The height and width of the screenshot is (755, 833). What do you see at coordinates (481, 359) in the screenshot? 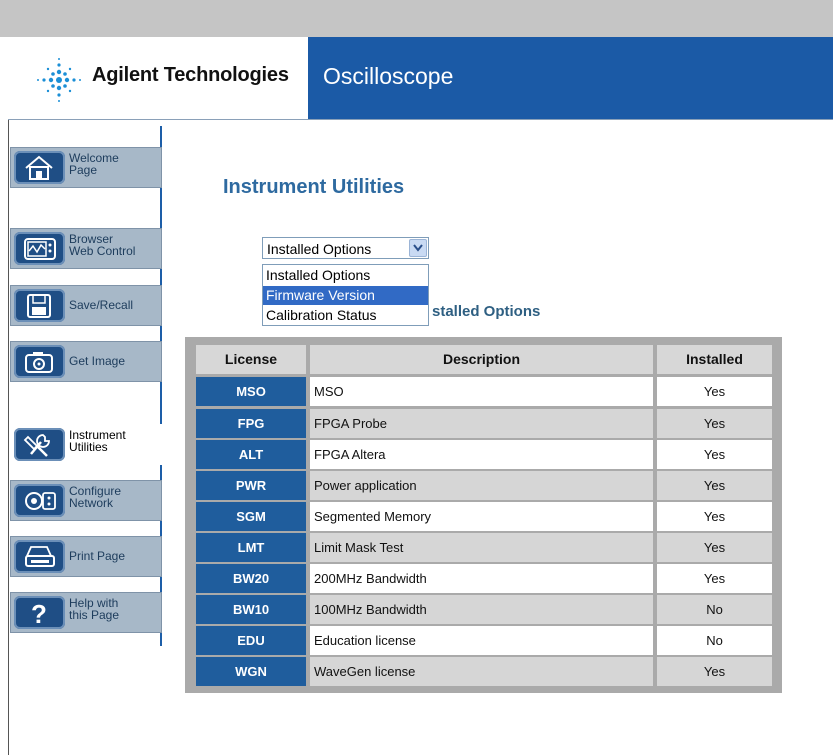
I see `column-header-description: Description` at bounding box center [481, 359].